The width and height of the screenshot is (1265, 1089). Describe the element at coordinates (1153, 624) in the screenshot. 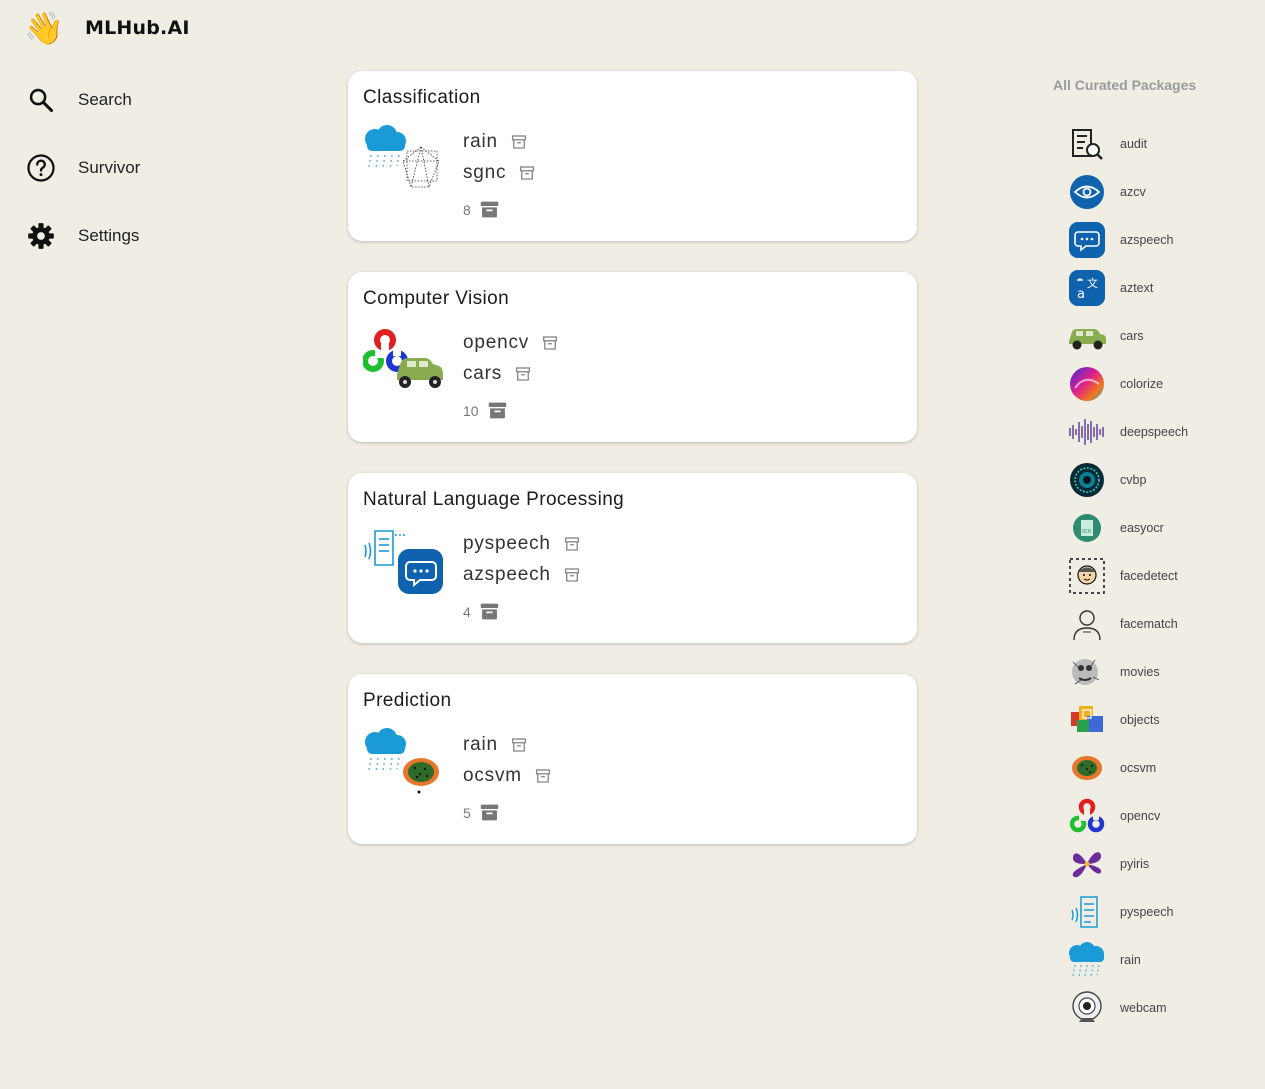

I see `curated-item-facematch: facematch` at that location.